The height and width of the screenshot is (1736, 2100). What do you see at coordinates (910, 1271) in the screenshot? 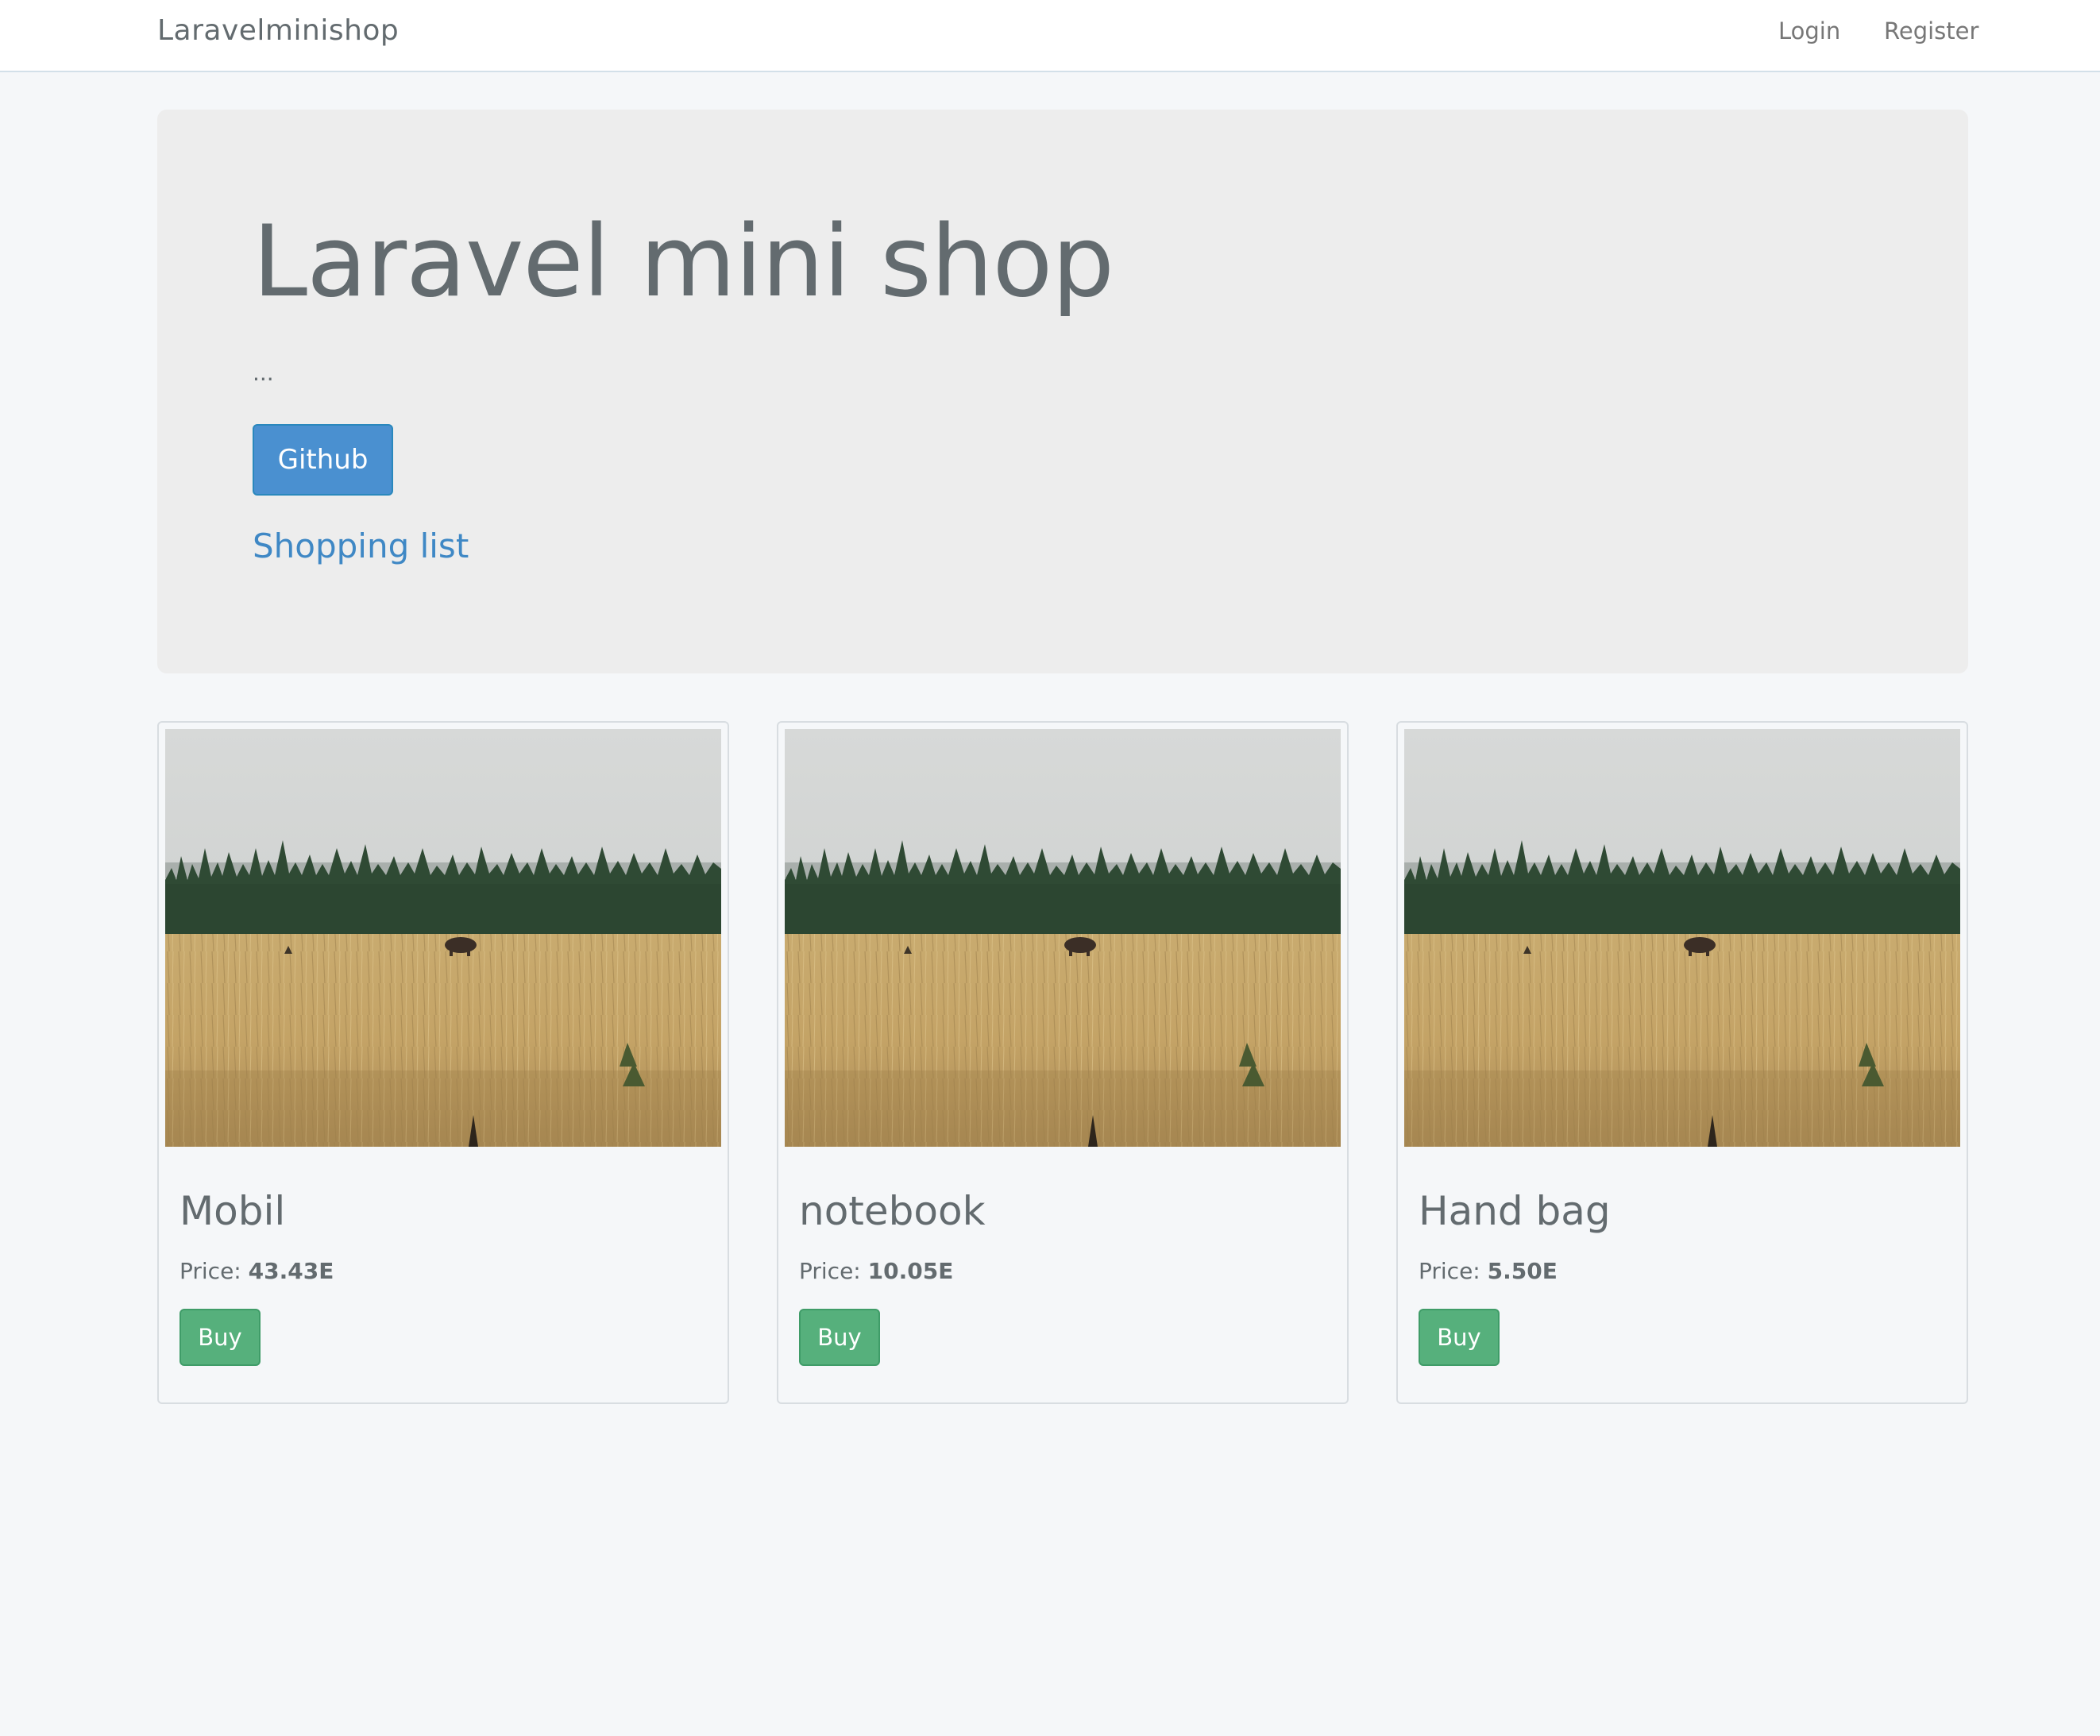
I see `price-value: 10.05E` at bounding box center [910, 1271].